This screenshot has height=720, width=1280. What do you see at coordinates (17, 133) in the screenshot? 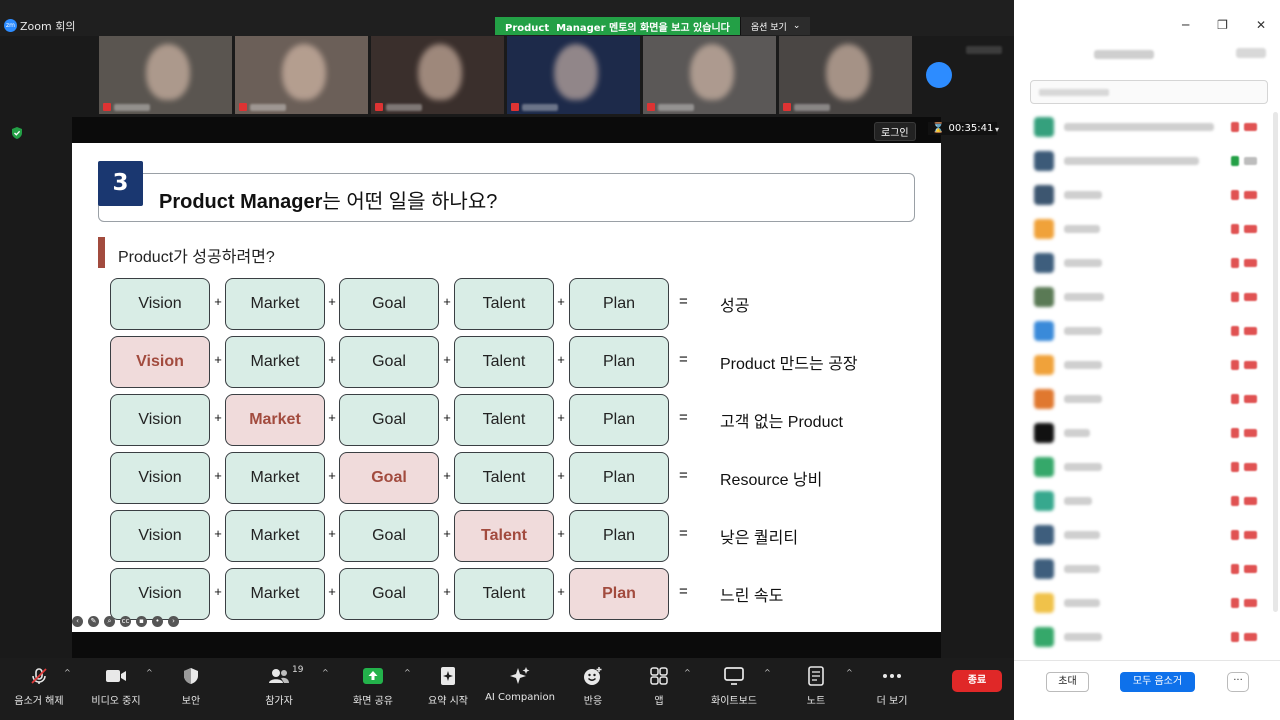
I see `encryption-shield-icon` at bounding box center [17, 133].